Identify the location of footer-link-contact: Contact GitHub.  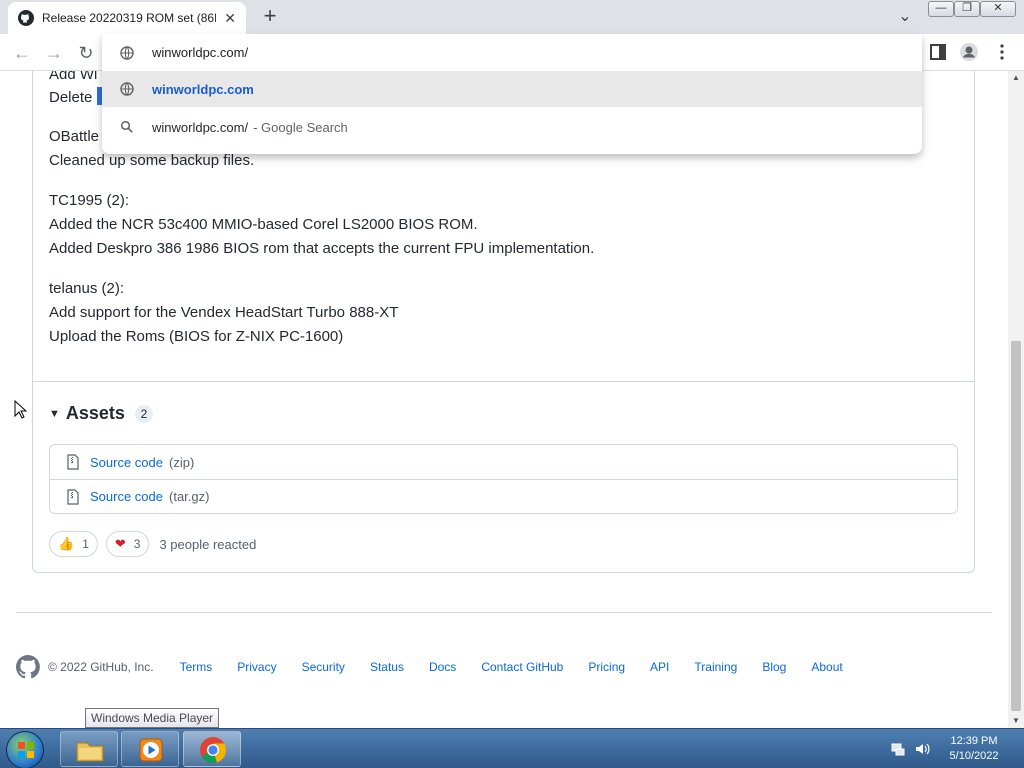
(522, 667).